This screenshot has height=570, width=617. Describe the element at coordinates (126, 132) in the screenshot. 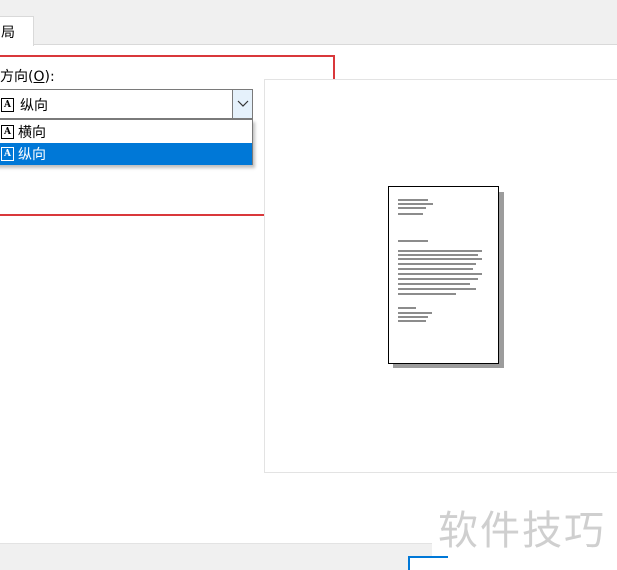

I see `orientation-option-landscape: A 横向` at that location.